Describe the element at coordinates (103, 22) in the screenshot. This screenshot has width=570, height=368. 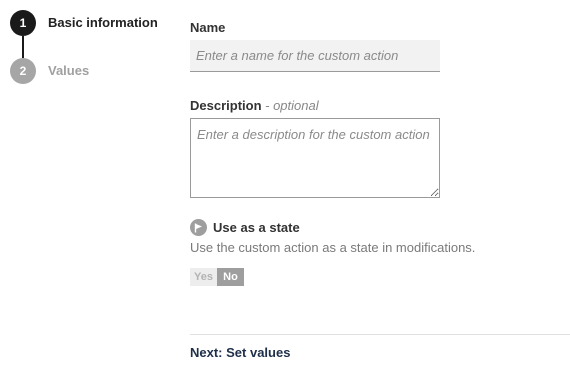
I see `step-label: Basic information` at that location.